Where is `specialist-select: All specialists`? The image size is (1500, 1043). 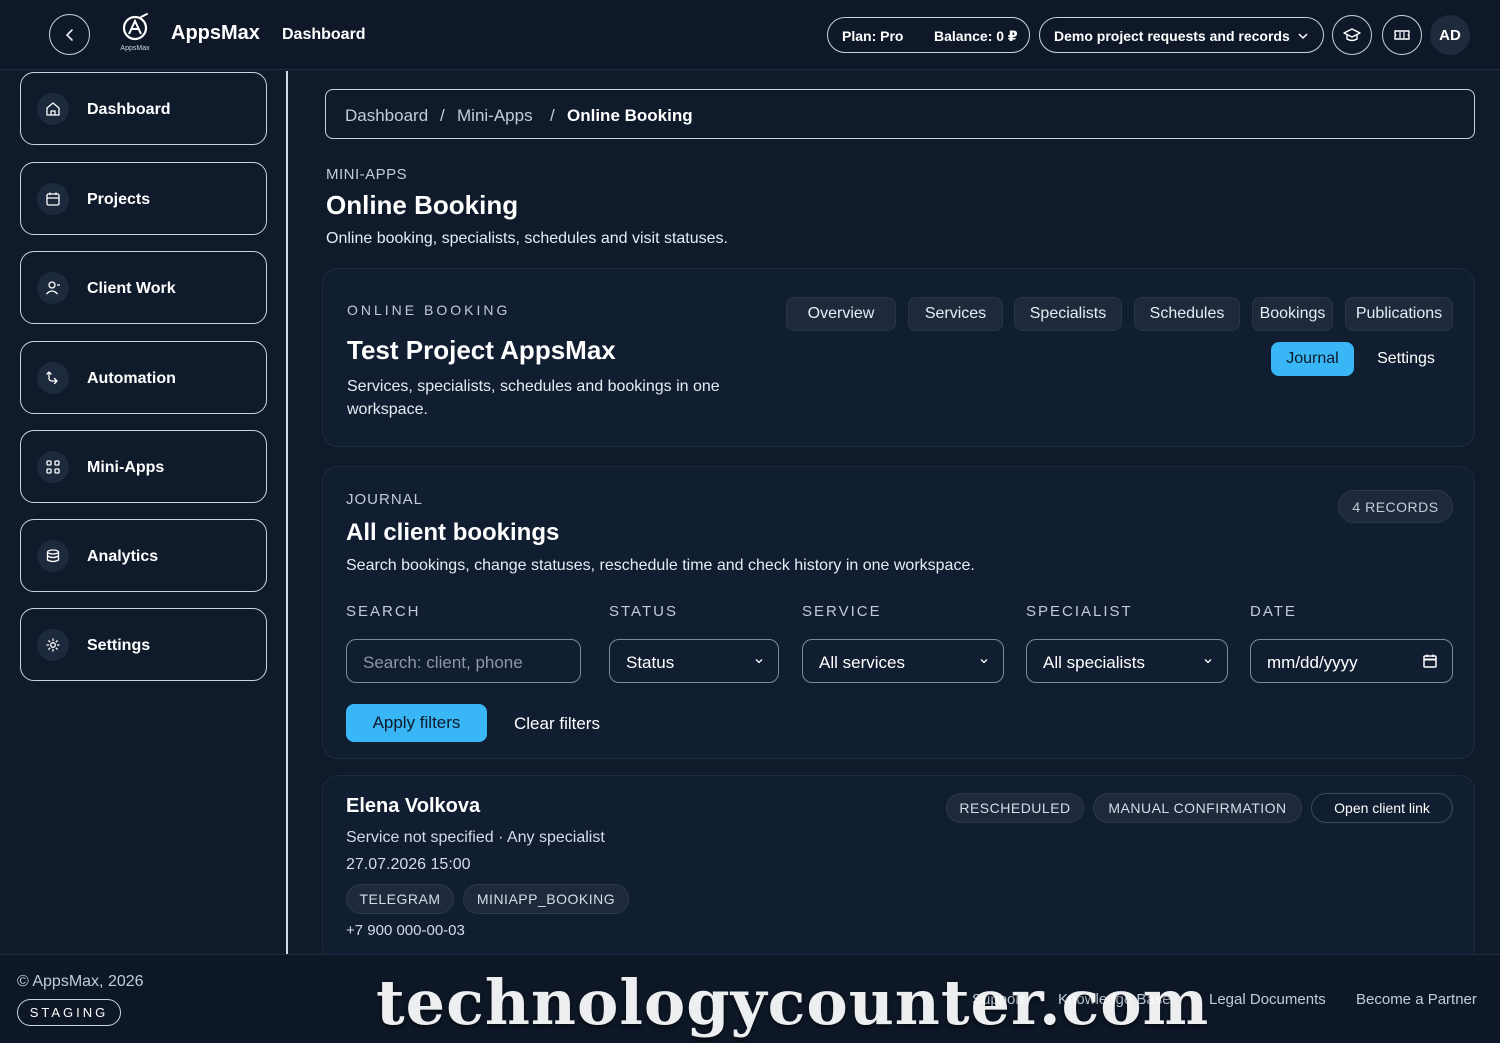 specialist-select: All specialists is located at coordinates (1127, 661).